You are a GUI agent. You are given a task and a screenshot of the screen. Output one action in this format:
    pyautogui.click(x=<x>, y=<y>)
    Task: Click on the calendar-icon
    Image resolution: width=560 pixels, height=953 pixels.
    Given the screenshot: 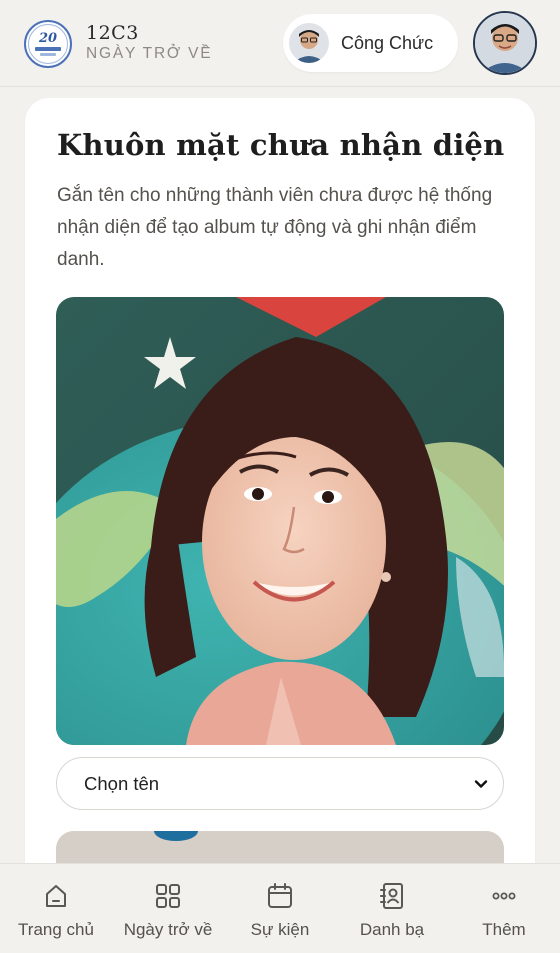 What is the action you would take?
    pyautogui.click(x=280, y=895)
    